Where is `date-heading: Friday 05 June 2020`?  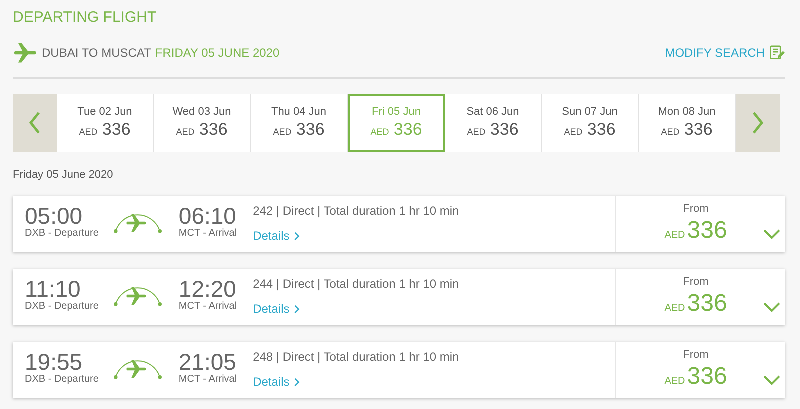
date-heading: Friday 05 June 2020 is located at coordinates (63, 175).